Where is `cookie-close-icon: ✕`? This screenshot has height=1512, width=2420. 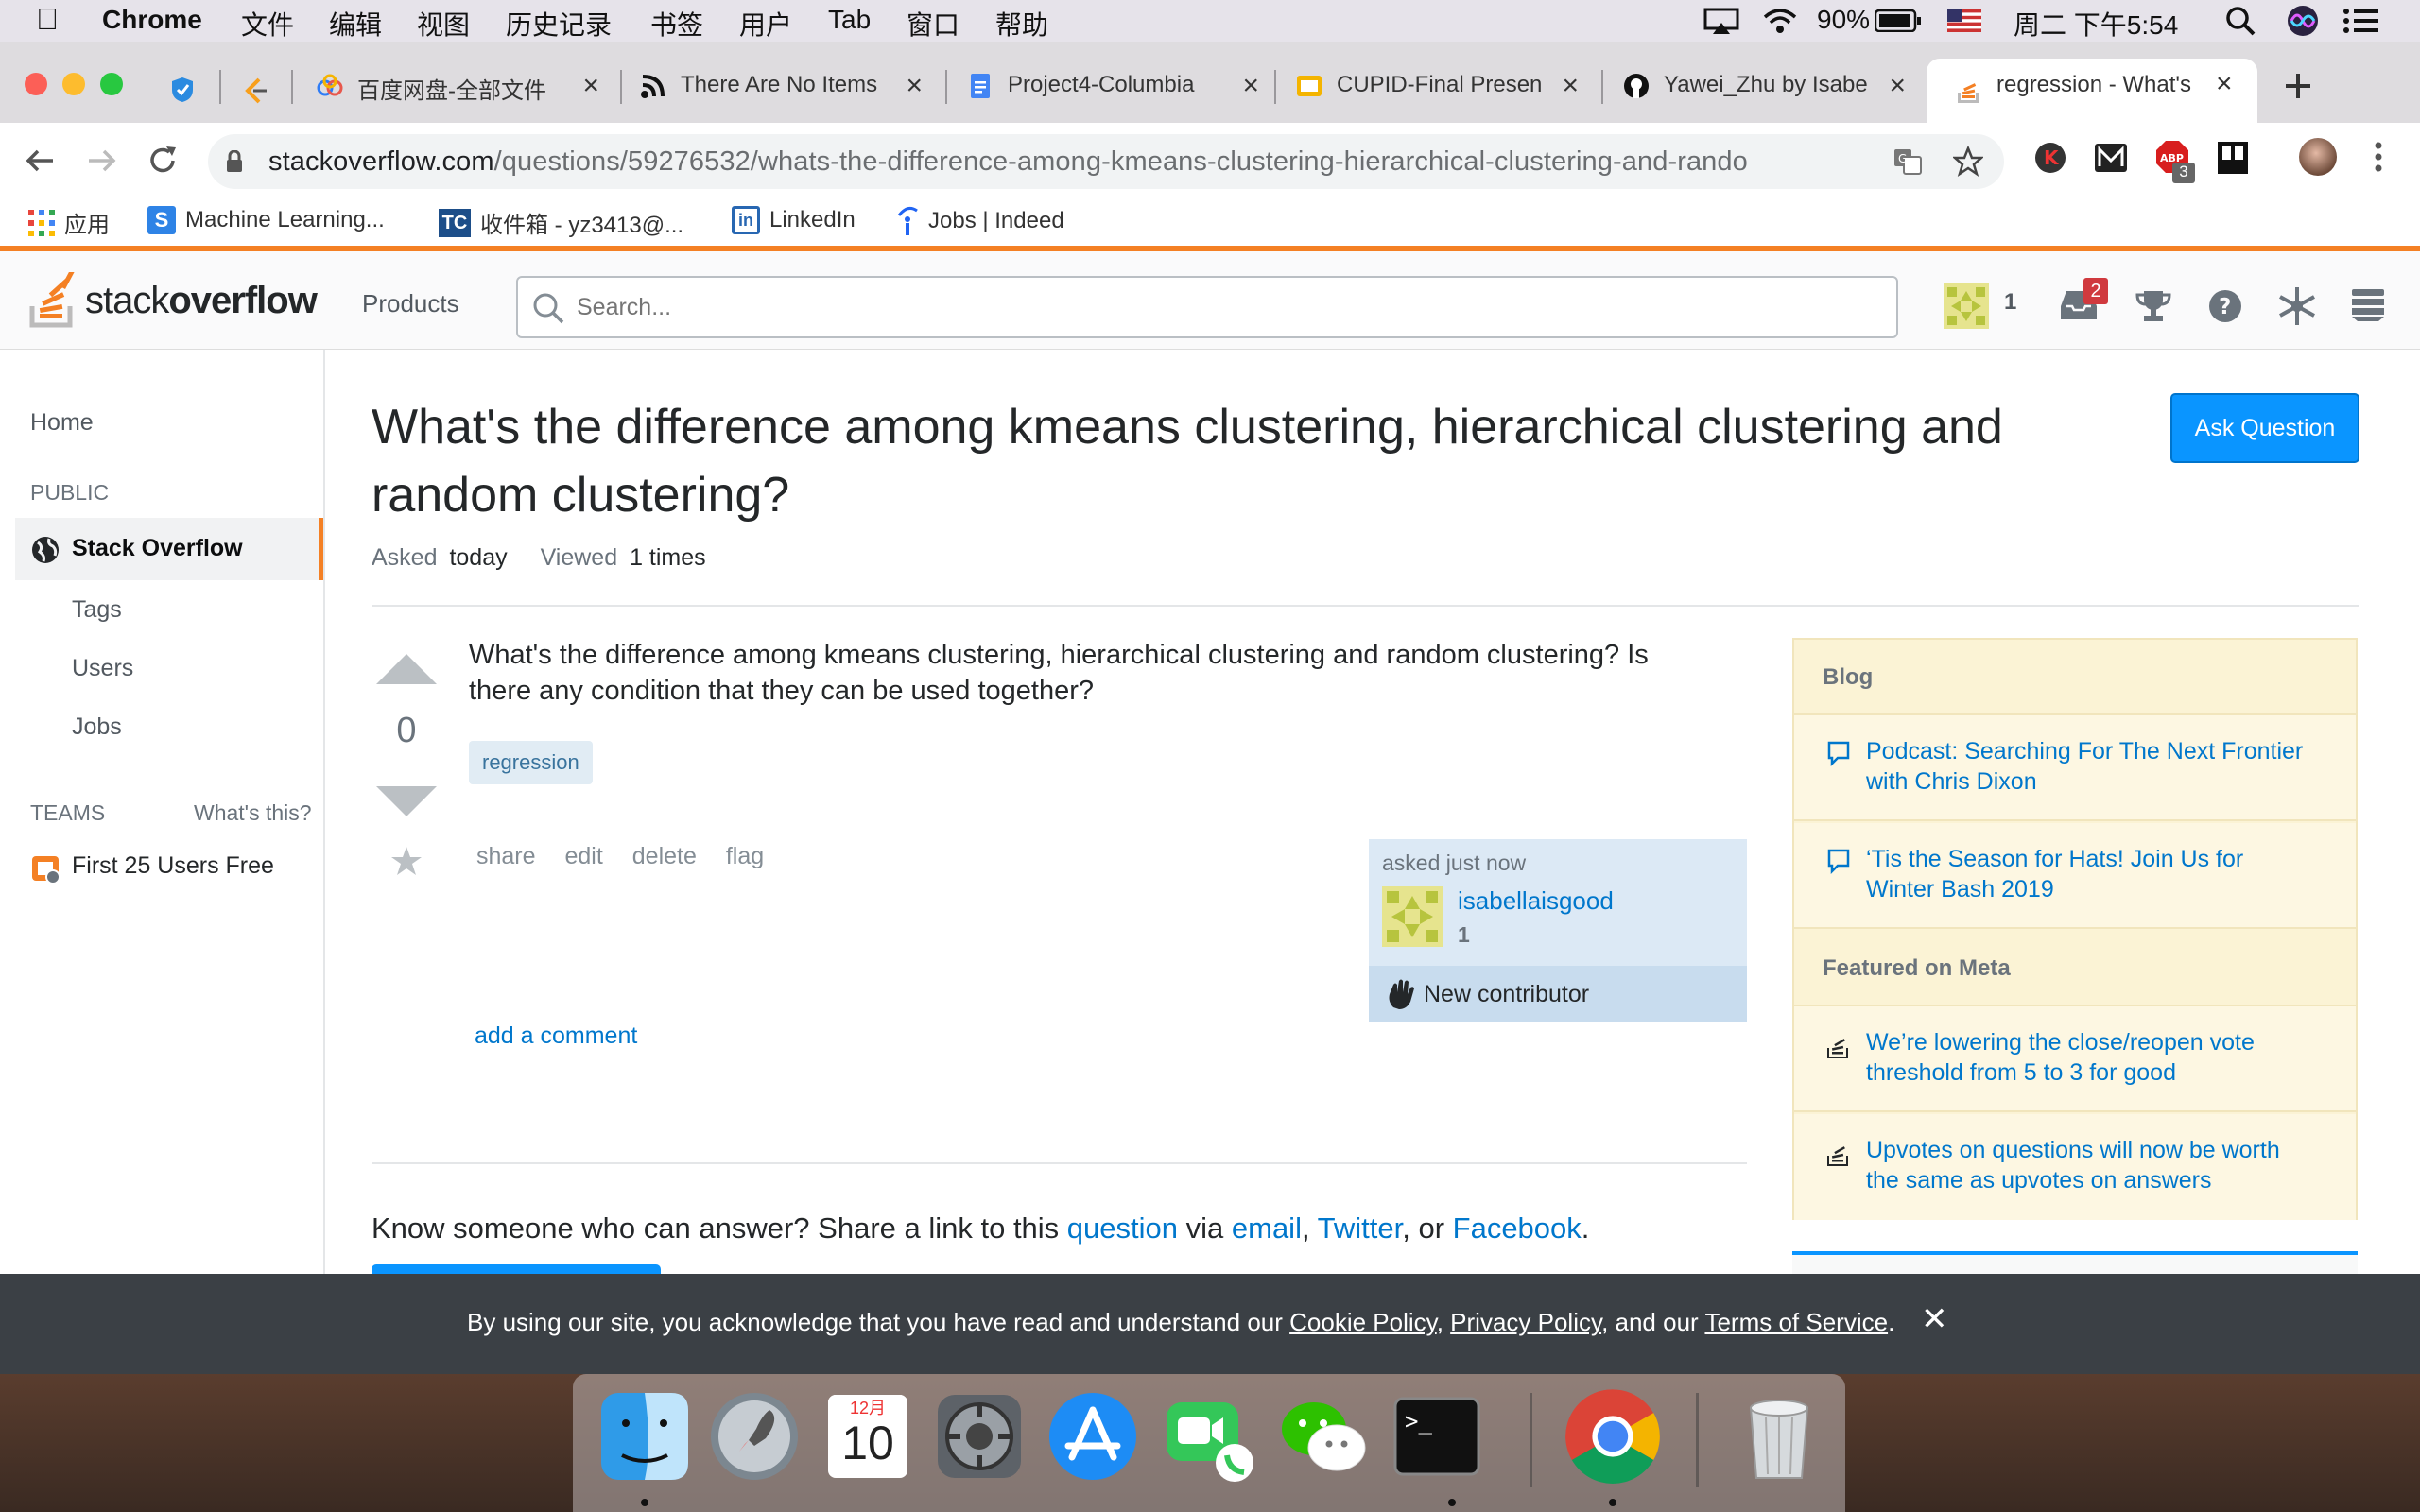 cookie-close-icon: ✕ is located at coordinates (1935, 1319).